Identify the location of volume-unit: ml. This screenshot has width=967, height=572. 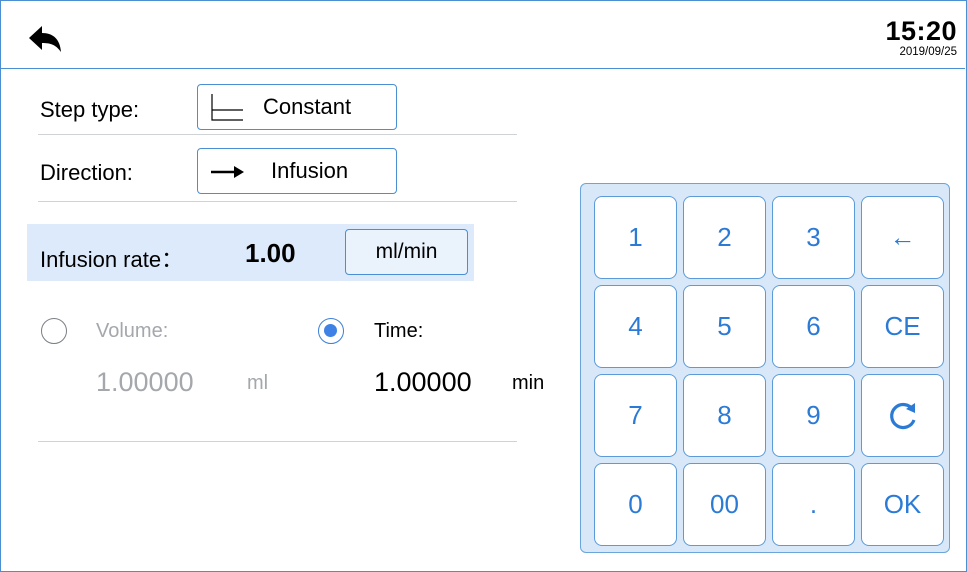
(258, 383).